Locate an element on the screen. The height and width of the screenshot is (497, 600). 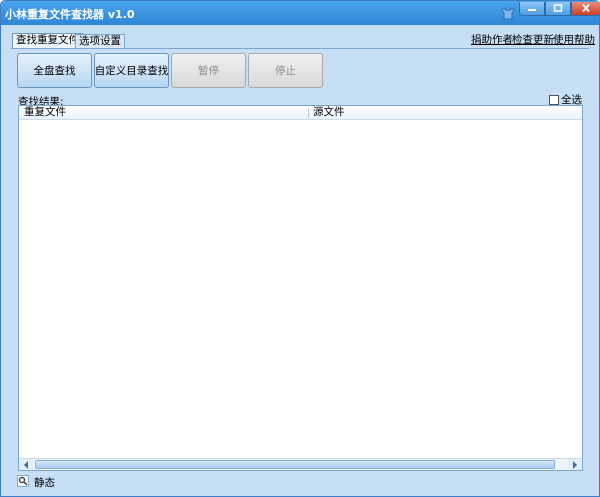
column-separator is located at coordinates (308, 113).